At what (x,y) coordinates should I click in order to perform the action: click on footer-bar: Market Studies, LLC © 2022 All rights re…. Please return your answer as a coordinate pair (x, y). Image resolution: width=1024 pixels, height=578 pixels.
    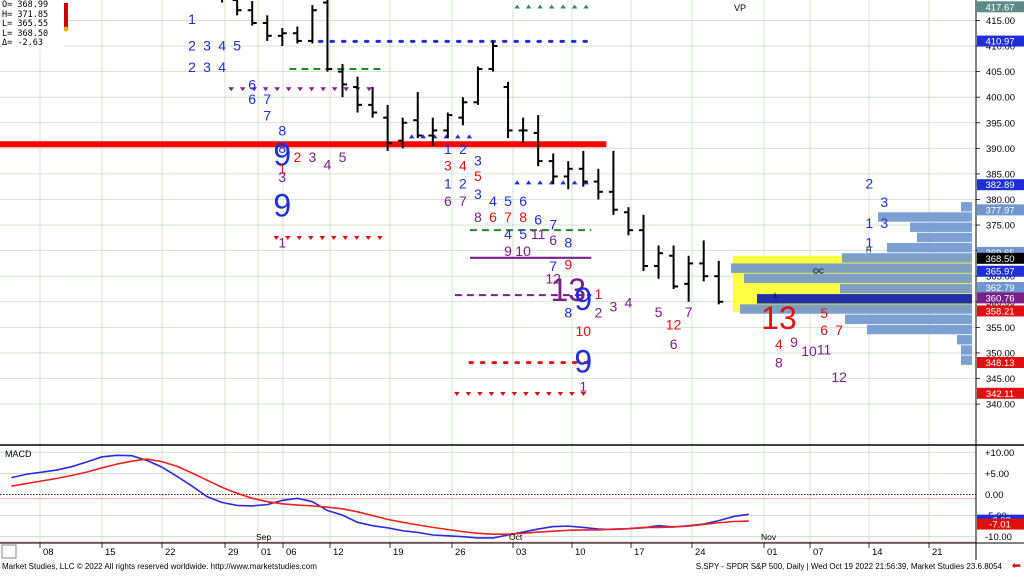
    Looking at the image, I should click on (512, 566).